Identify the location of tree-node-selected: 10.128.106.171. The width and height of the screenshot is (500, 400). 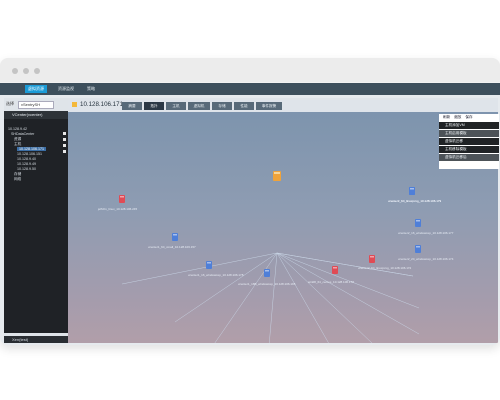
(31, 149).